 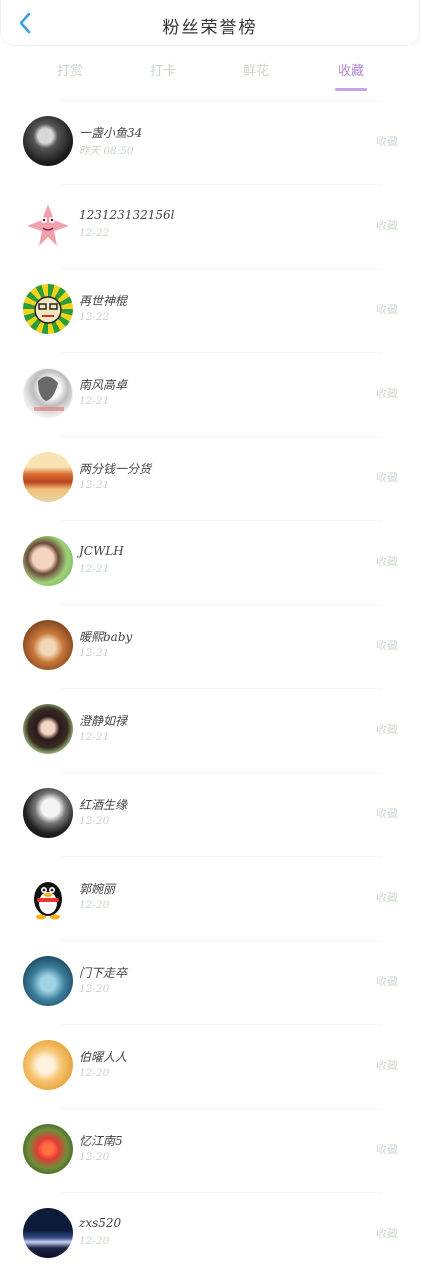 I want to click on tab-shoucang: 收藏, so click(x=351, y=75).